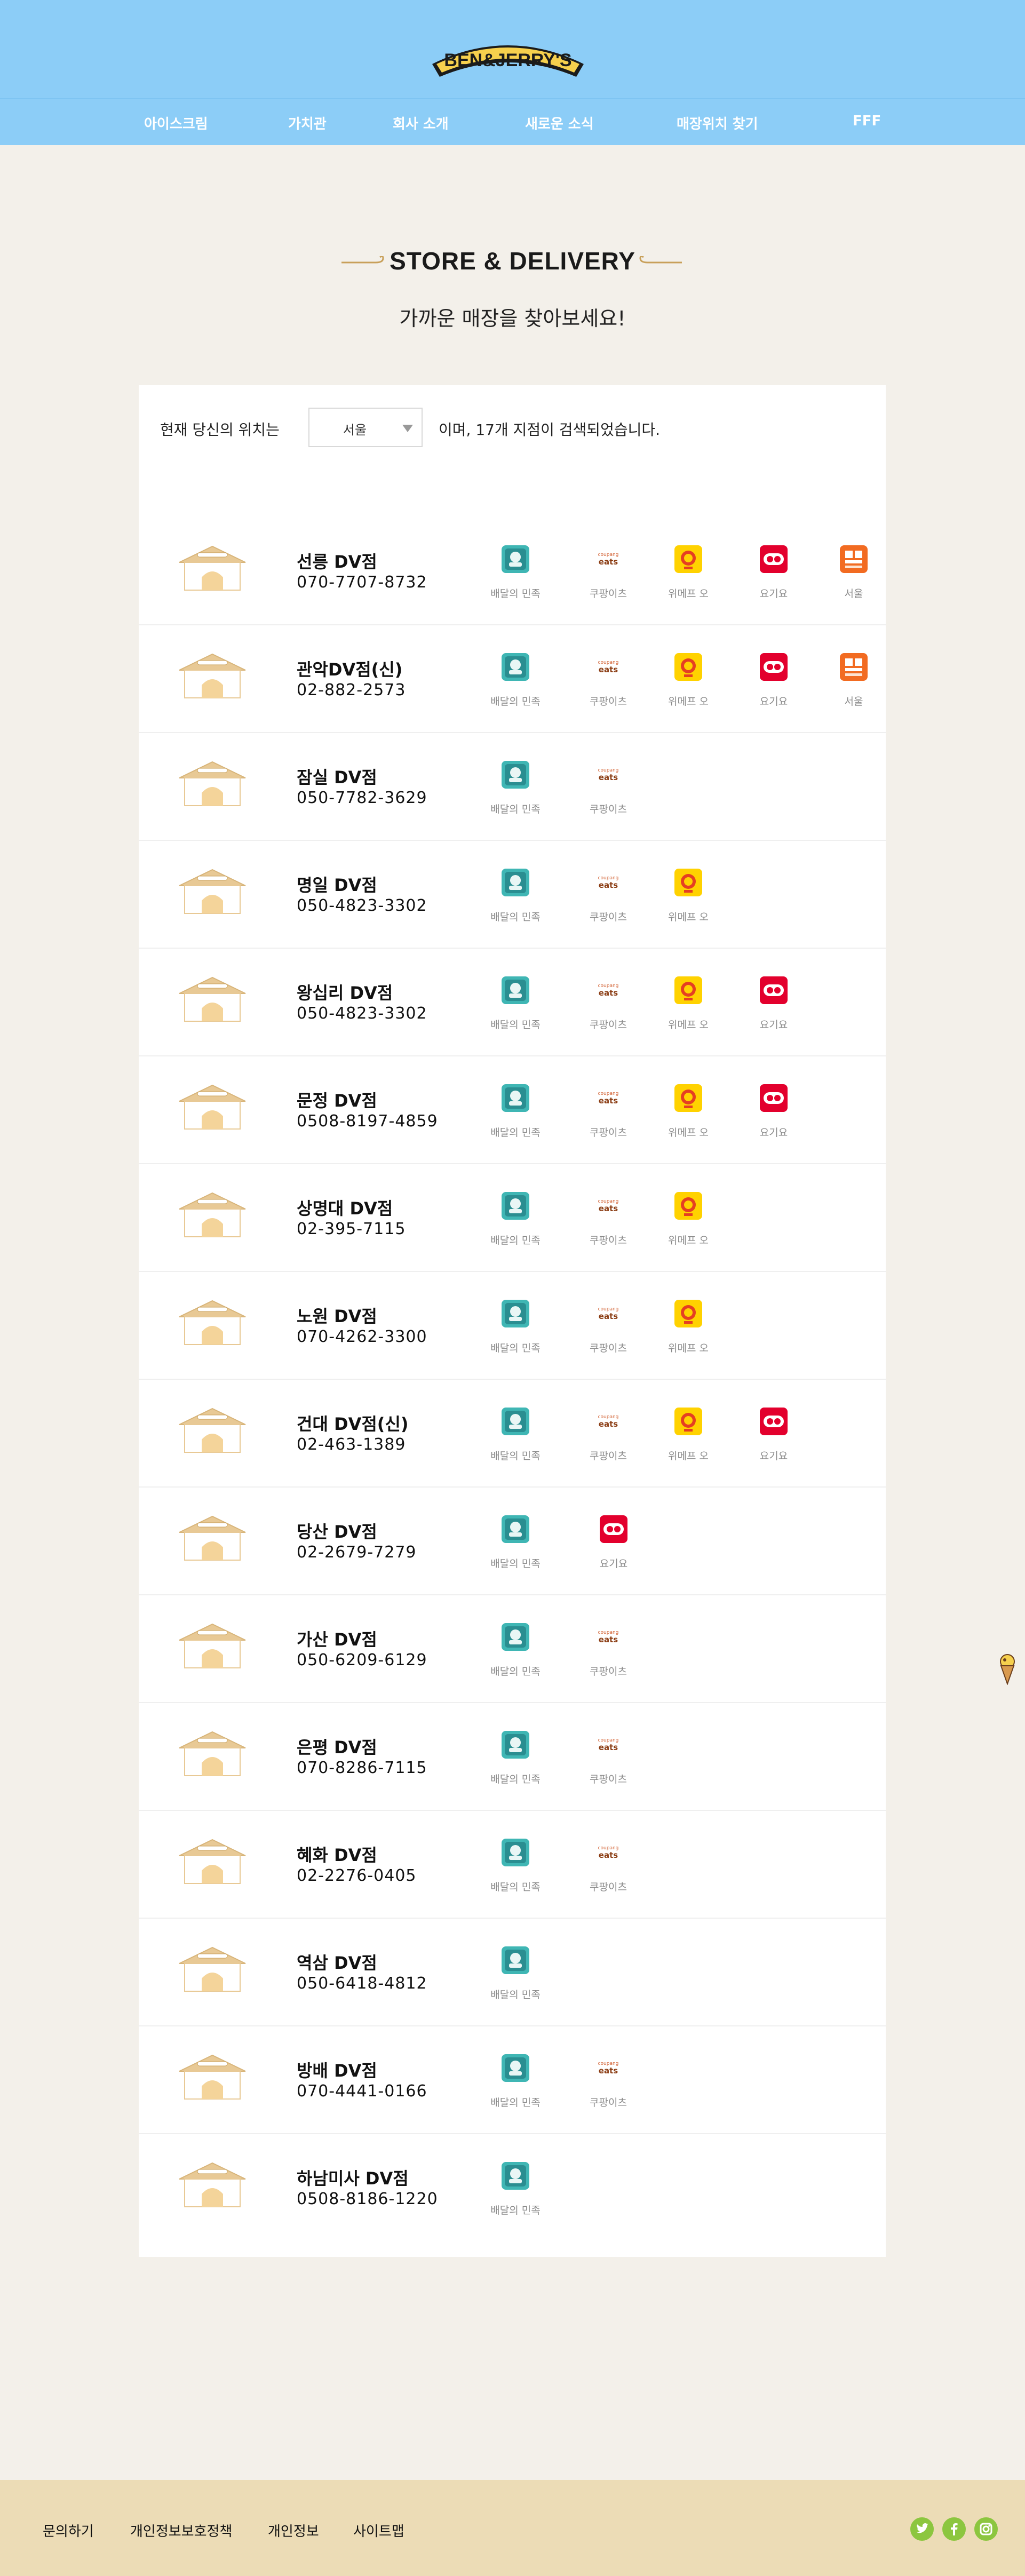  I want to click on store-row: 방배 DV점 070-4441-0166 배달의 민족 coupang eats 쿠팡이츠, so click(512, 2080).